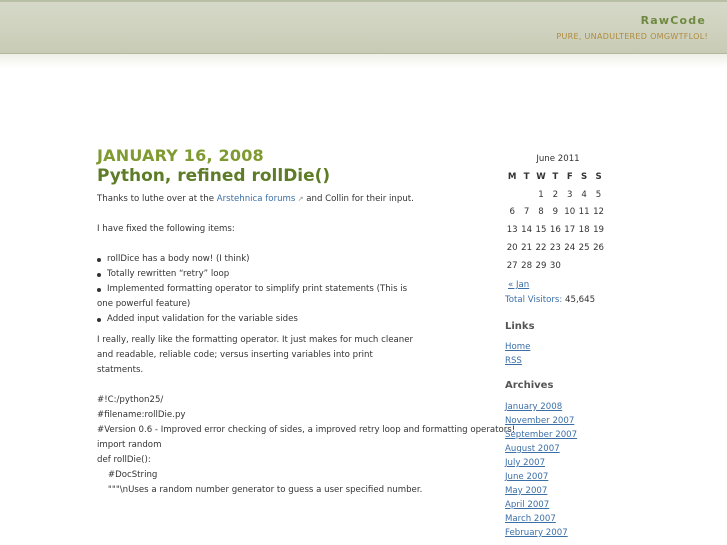 This screenshot has height=545, width=727. I want to click on code-line: #!C:/python25/, so click(130, 400).